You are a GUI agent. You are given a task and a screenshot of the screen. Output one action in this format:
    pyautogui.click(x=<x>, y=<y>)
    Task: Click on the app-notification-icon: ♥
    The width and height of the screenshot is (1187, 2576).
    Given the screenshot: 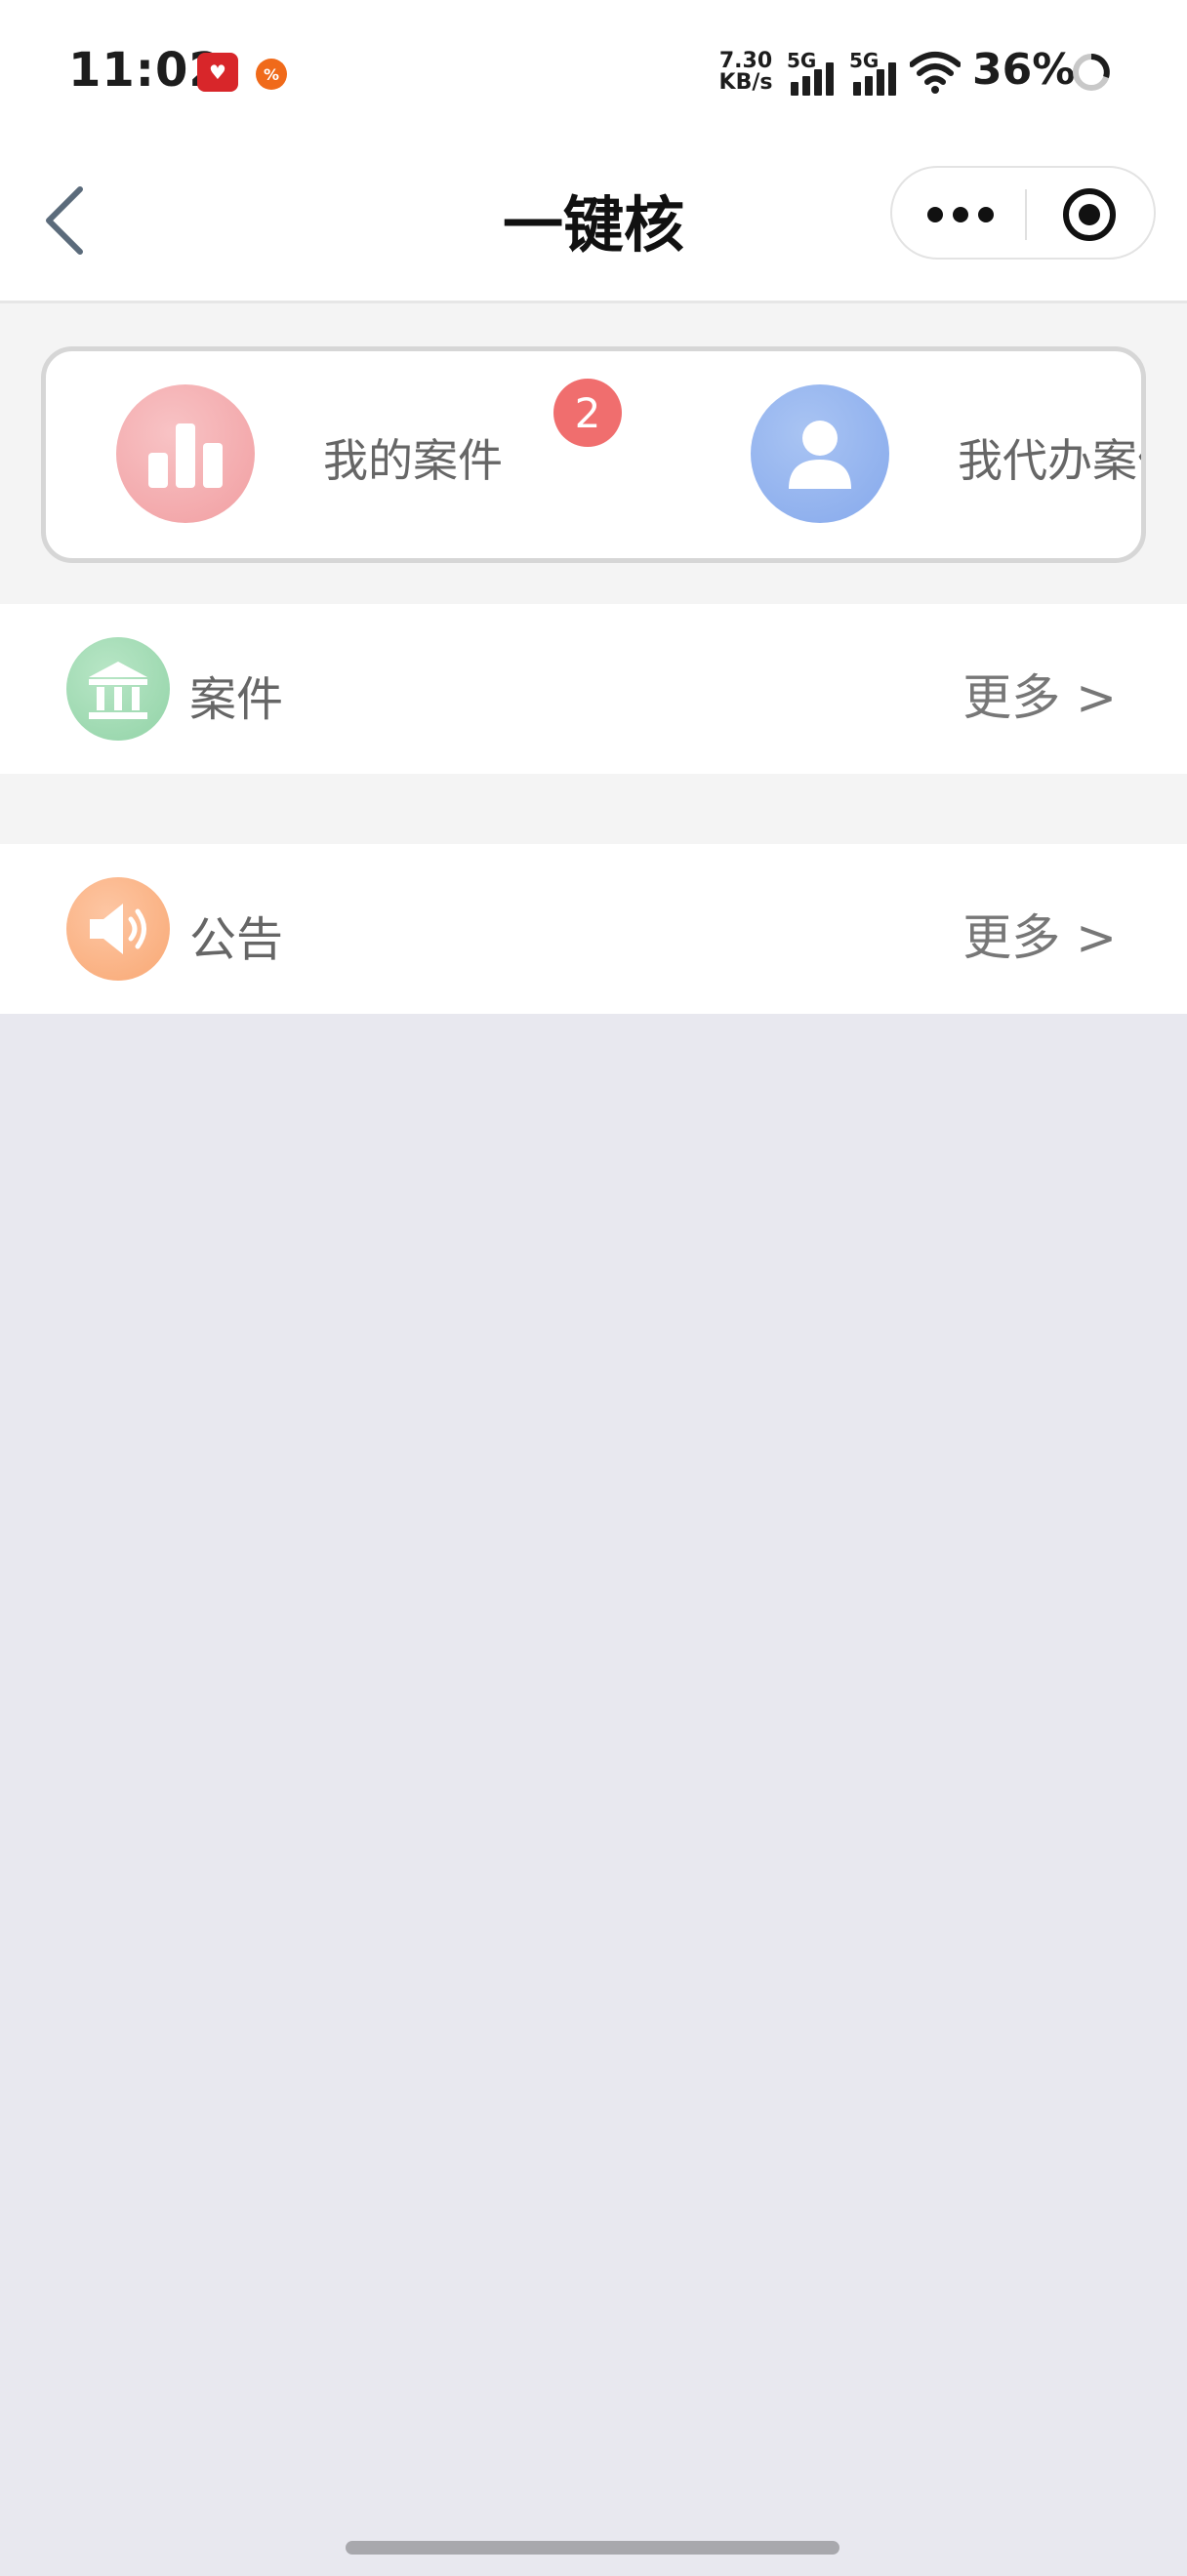 What is the action you would take?
    pyautogui.click(x=217, y=72)
    